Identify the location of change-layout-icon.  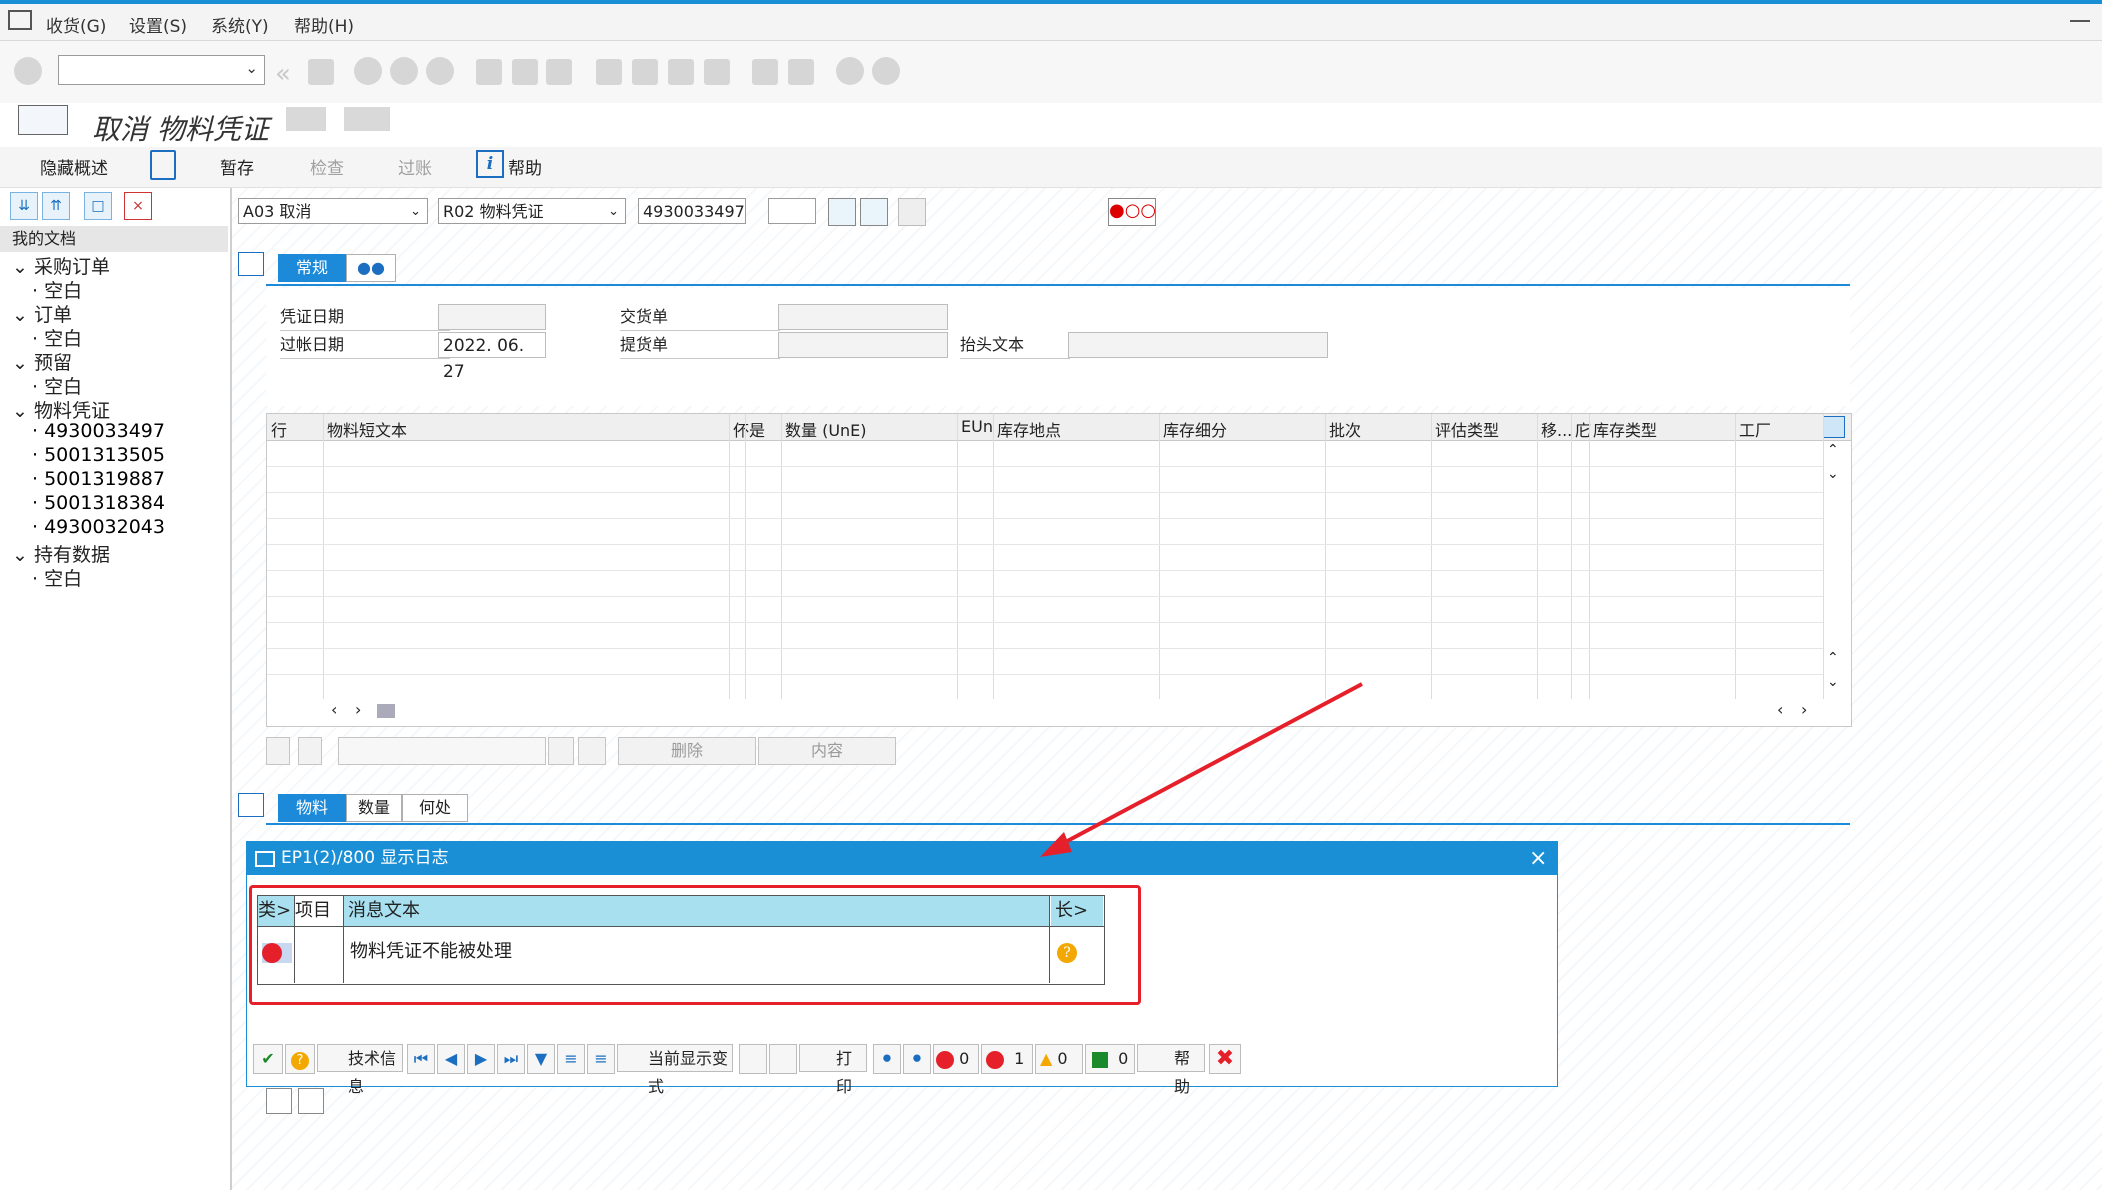
(753, 1059).